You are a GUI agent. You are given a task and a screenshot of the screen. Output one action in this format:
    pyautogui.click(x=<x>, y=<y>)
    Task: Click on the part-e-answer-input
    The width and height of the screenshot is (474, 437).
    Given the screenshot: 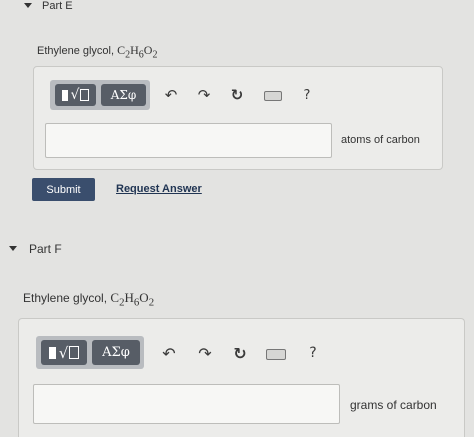 What is the action you would take?
    pyautogui.click(x=188, y=140)
    